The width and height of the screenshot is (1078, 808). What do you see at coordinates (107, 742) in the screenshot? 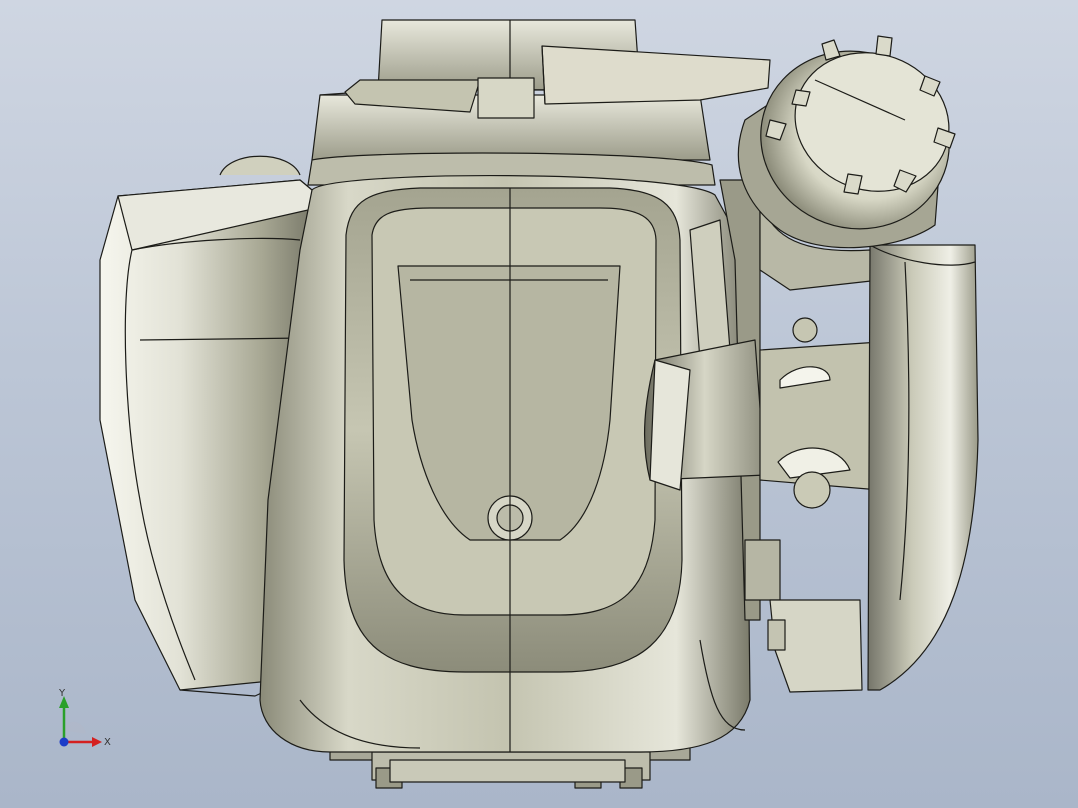
I see `x-axis-label: X` at bounding box center [107, 742].